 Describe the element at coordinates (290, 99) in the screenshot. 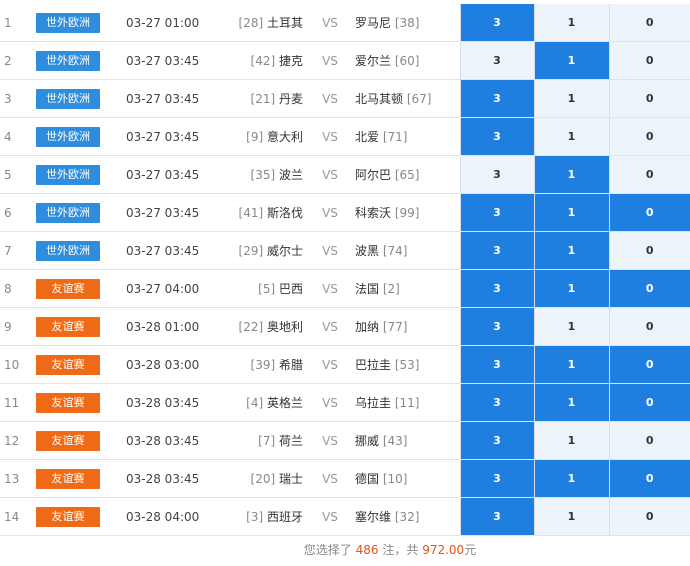

I see `home-team: 丹麦` at that location.